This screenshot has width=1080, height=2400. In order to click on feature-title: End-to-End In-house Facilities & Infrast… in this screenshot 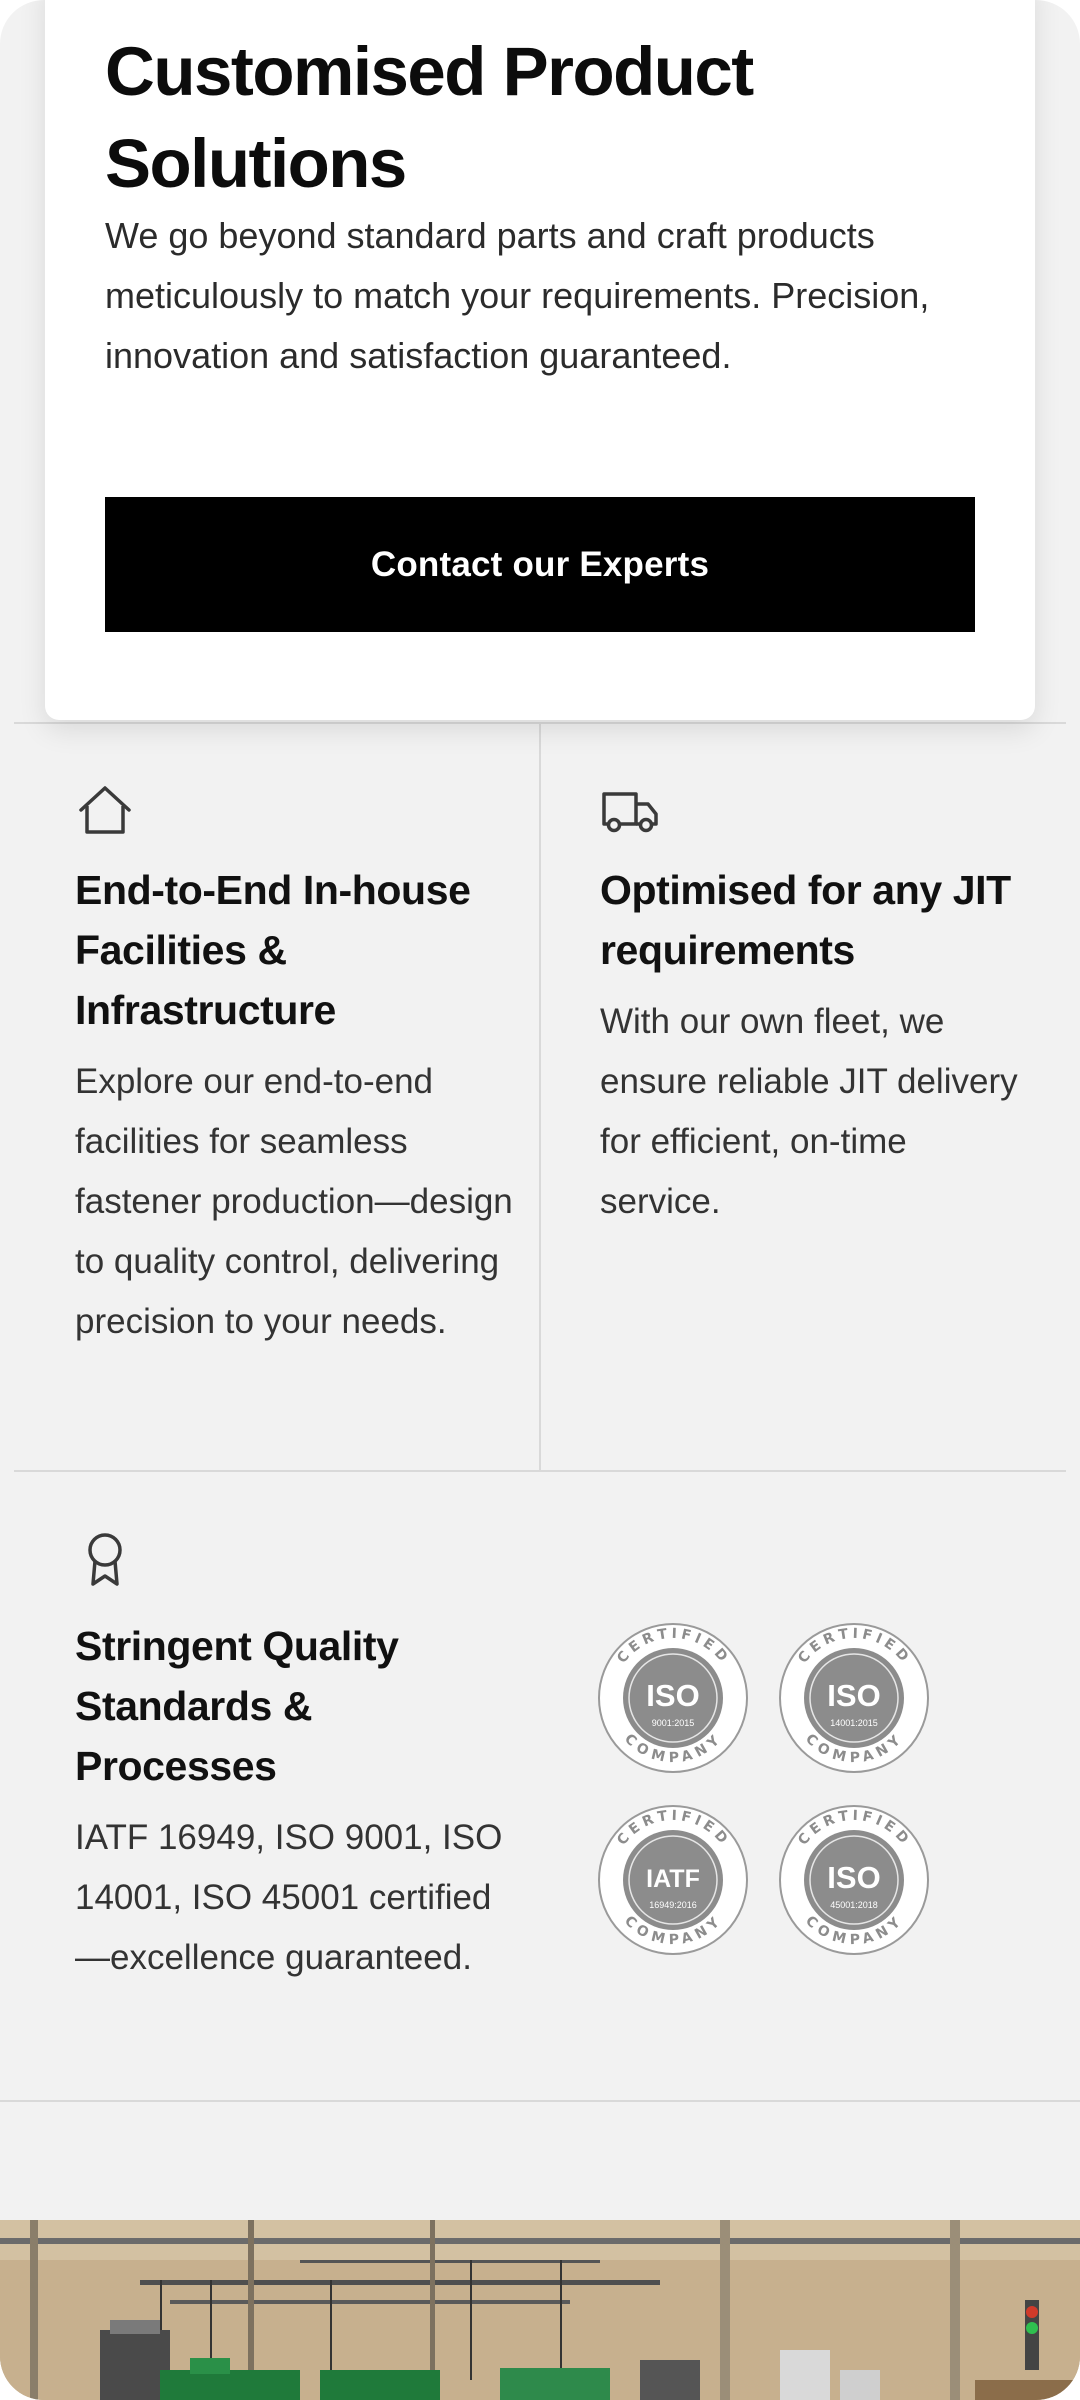, I will do `click(273, 950)`.